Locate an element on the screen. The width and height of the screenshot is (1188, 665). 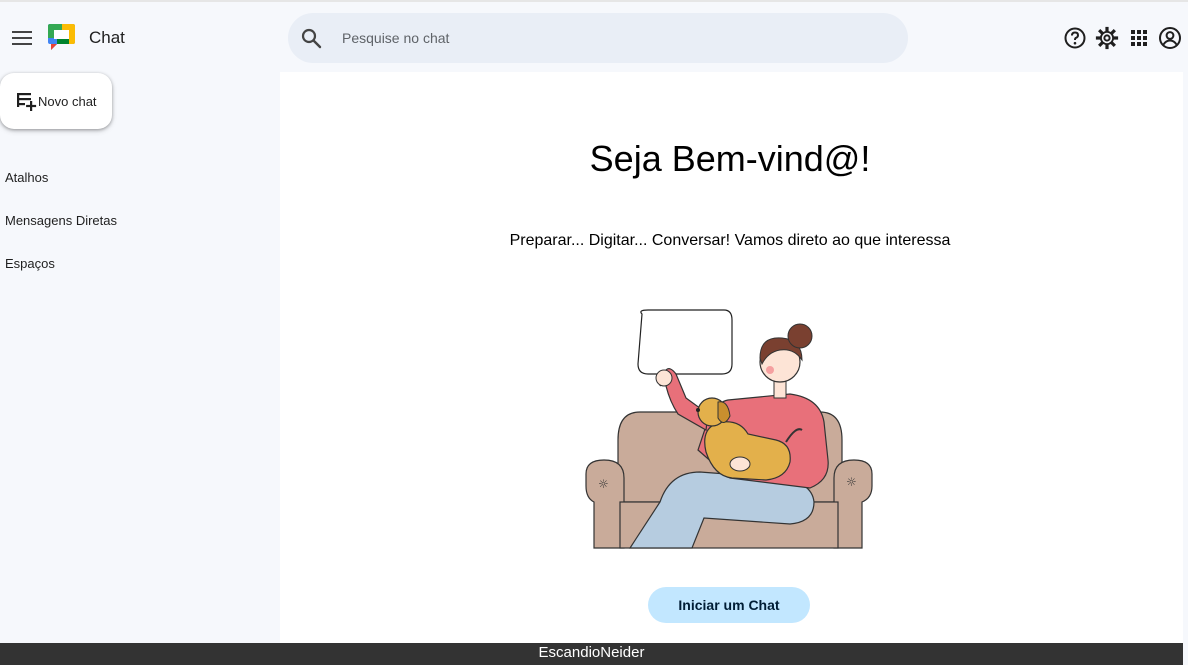
sidebar-item-espacos: Espaços is located at coordinates (30, 263).